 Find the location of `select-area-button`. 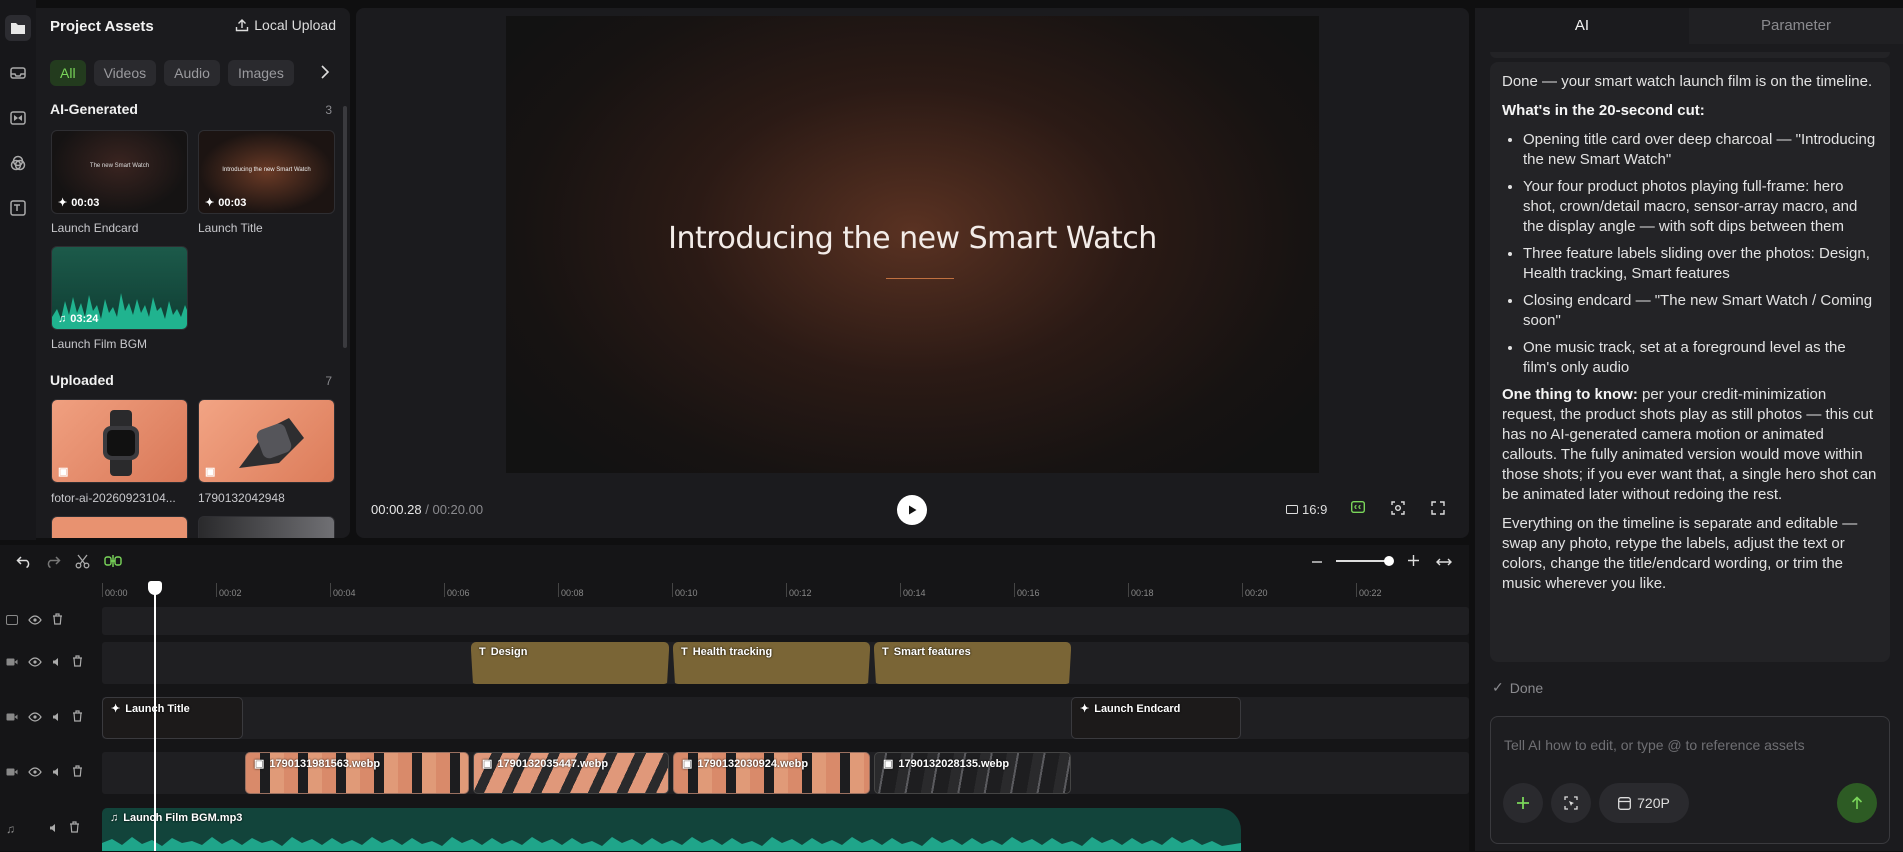

select-area-button is located at coordinates (1571, 803).